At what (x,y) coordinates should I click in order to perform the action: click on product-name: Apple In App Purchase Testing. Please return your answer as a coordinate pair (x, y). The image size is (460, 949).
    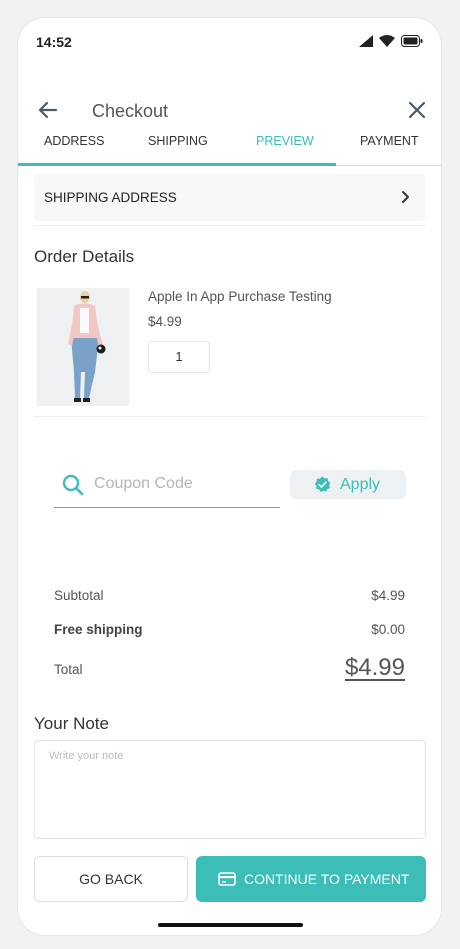
    Looking at the image, I should click on (240, 296).